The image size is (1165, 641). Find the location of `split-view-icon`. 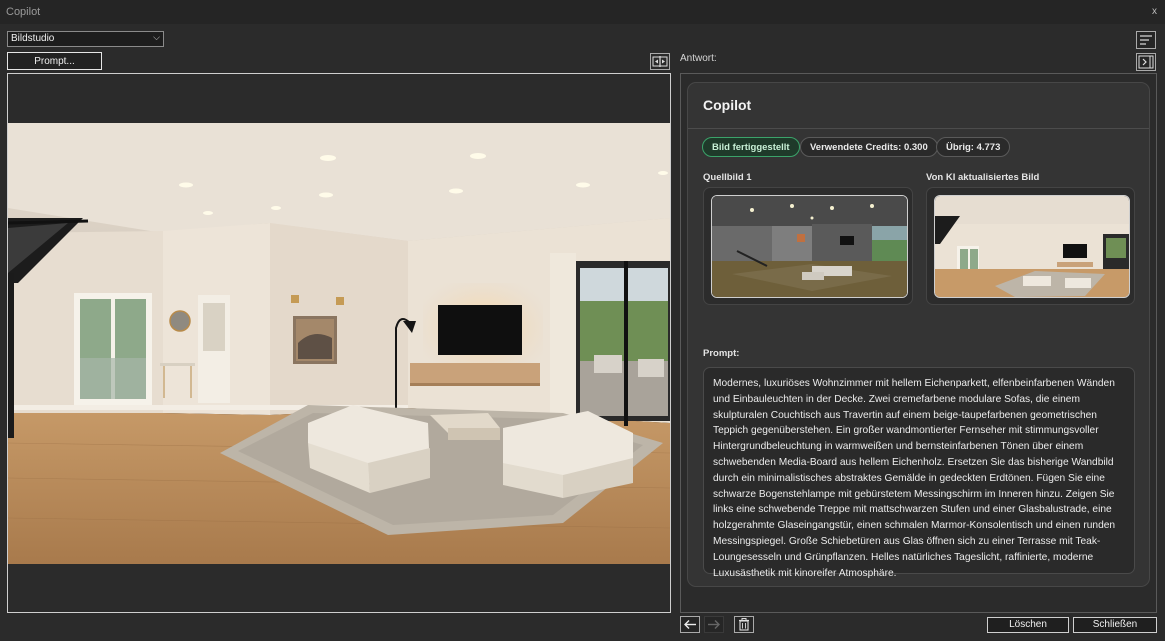

split-view-icon is located at coordinates (660, 61).